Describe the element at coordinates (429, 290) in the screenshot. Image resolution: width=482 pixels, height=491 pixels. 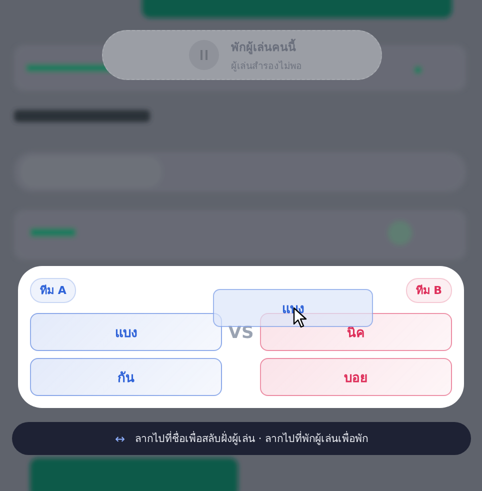
I see `team-badge: ทีม B` at that location.